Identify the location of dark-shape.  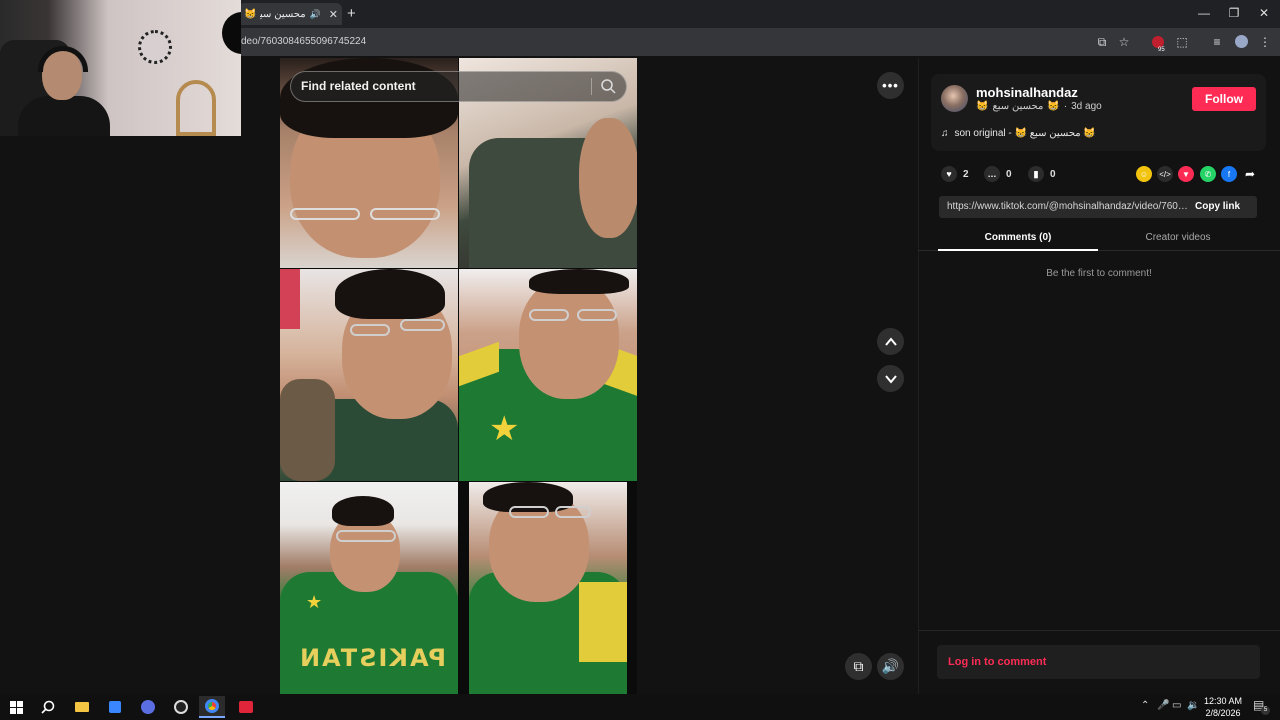
(231, 33).